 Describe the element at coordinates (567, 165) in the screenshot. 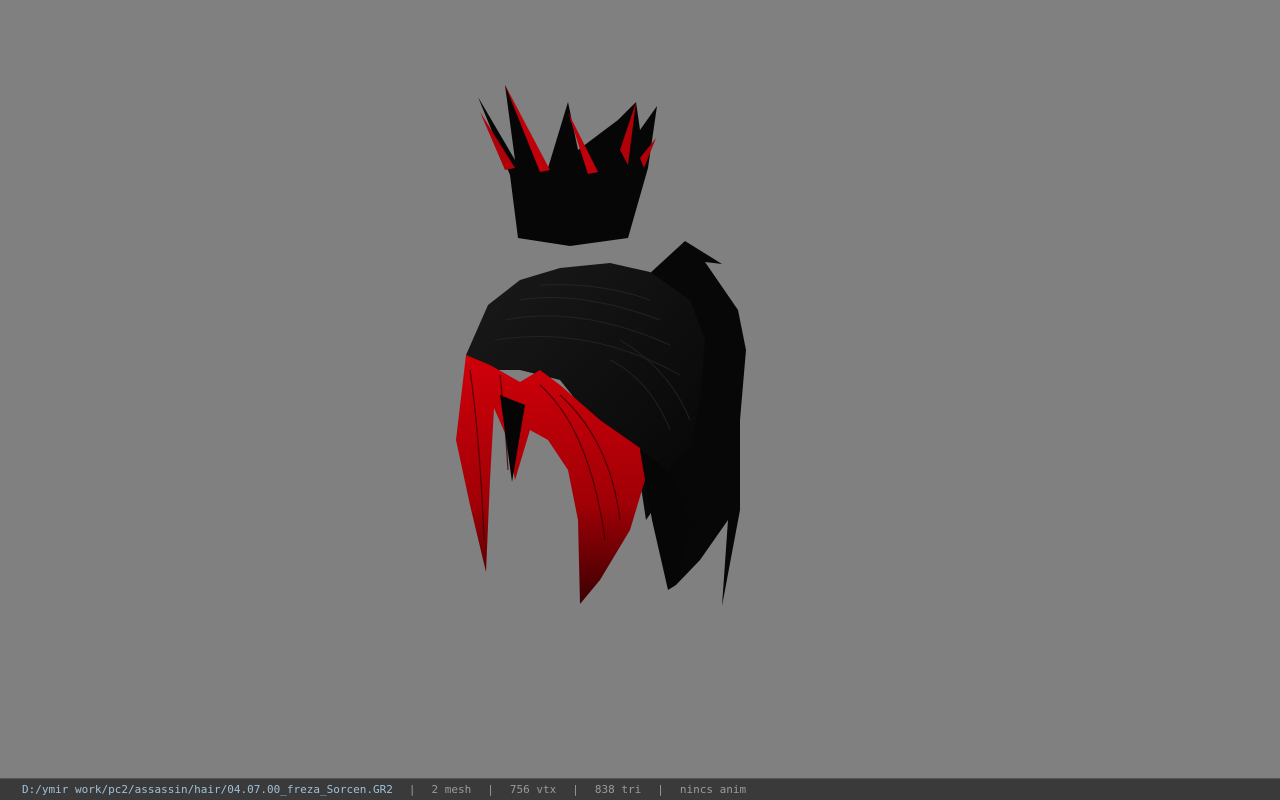

I see `crown-mesh` at that location.